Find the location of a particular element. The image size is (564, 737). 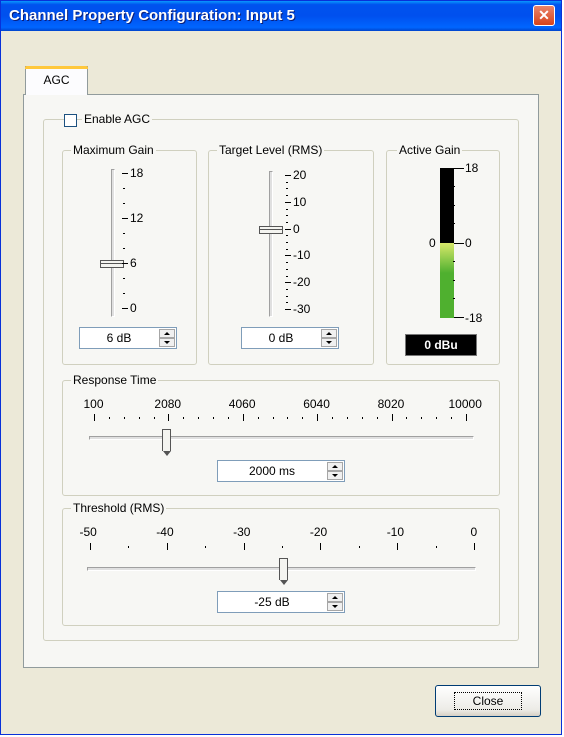

response-time-tick-label: 10000 is located at coordinates (465, 404).